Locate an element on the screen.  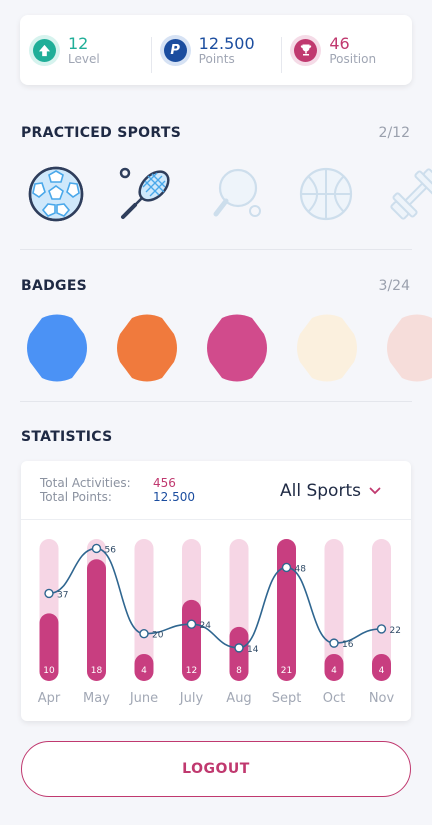
x-axis-label: Aug is located at coordinates (238, 698).